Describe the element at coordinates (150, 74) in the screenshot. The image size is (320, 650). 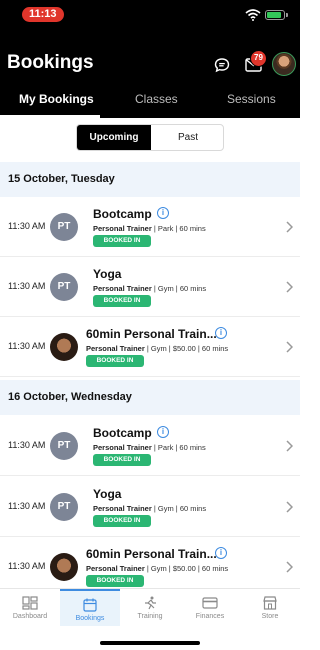
I see `app-header: Bookings 79 My Bookings Classes Sessions` at that location.